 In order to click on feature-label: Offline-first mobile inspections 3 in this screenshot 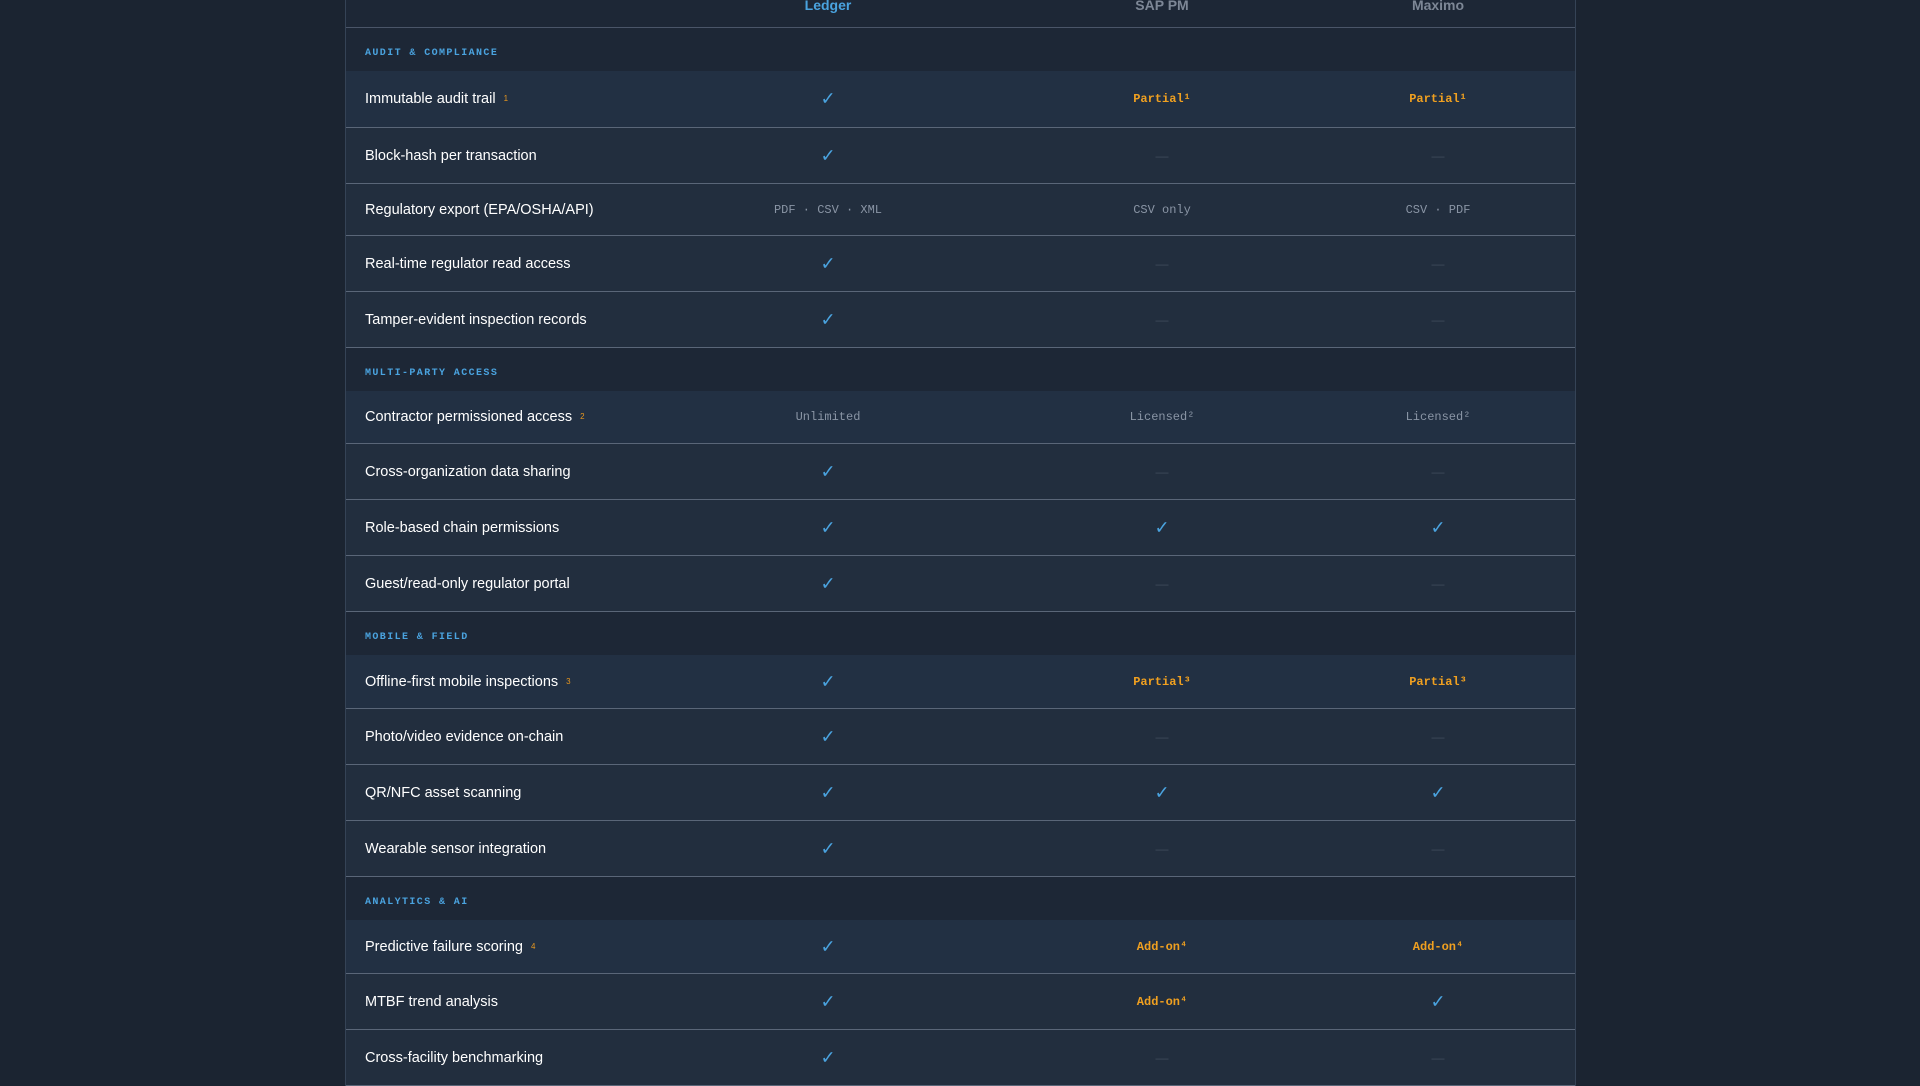, I will do `click(468, 682)`.